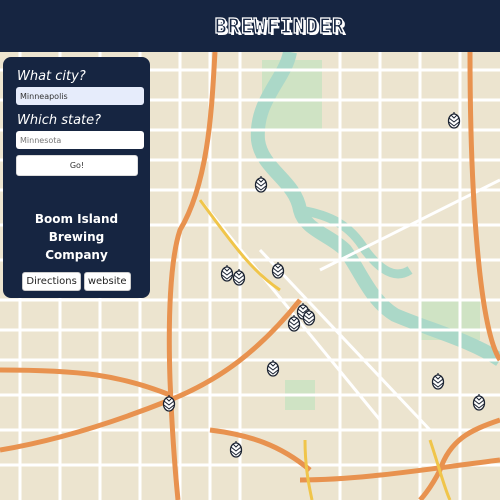 The width and height of the screenshot is (500, 500). I want to click on app-header: BREWFINDER, so click(250, 26).